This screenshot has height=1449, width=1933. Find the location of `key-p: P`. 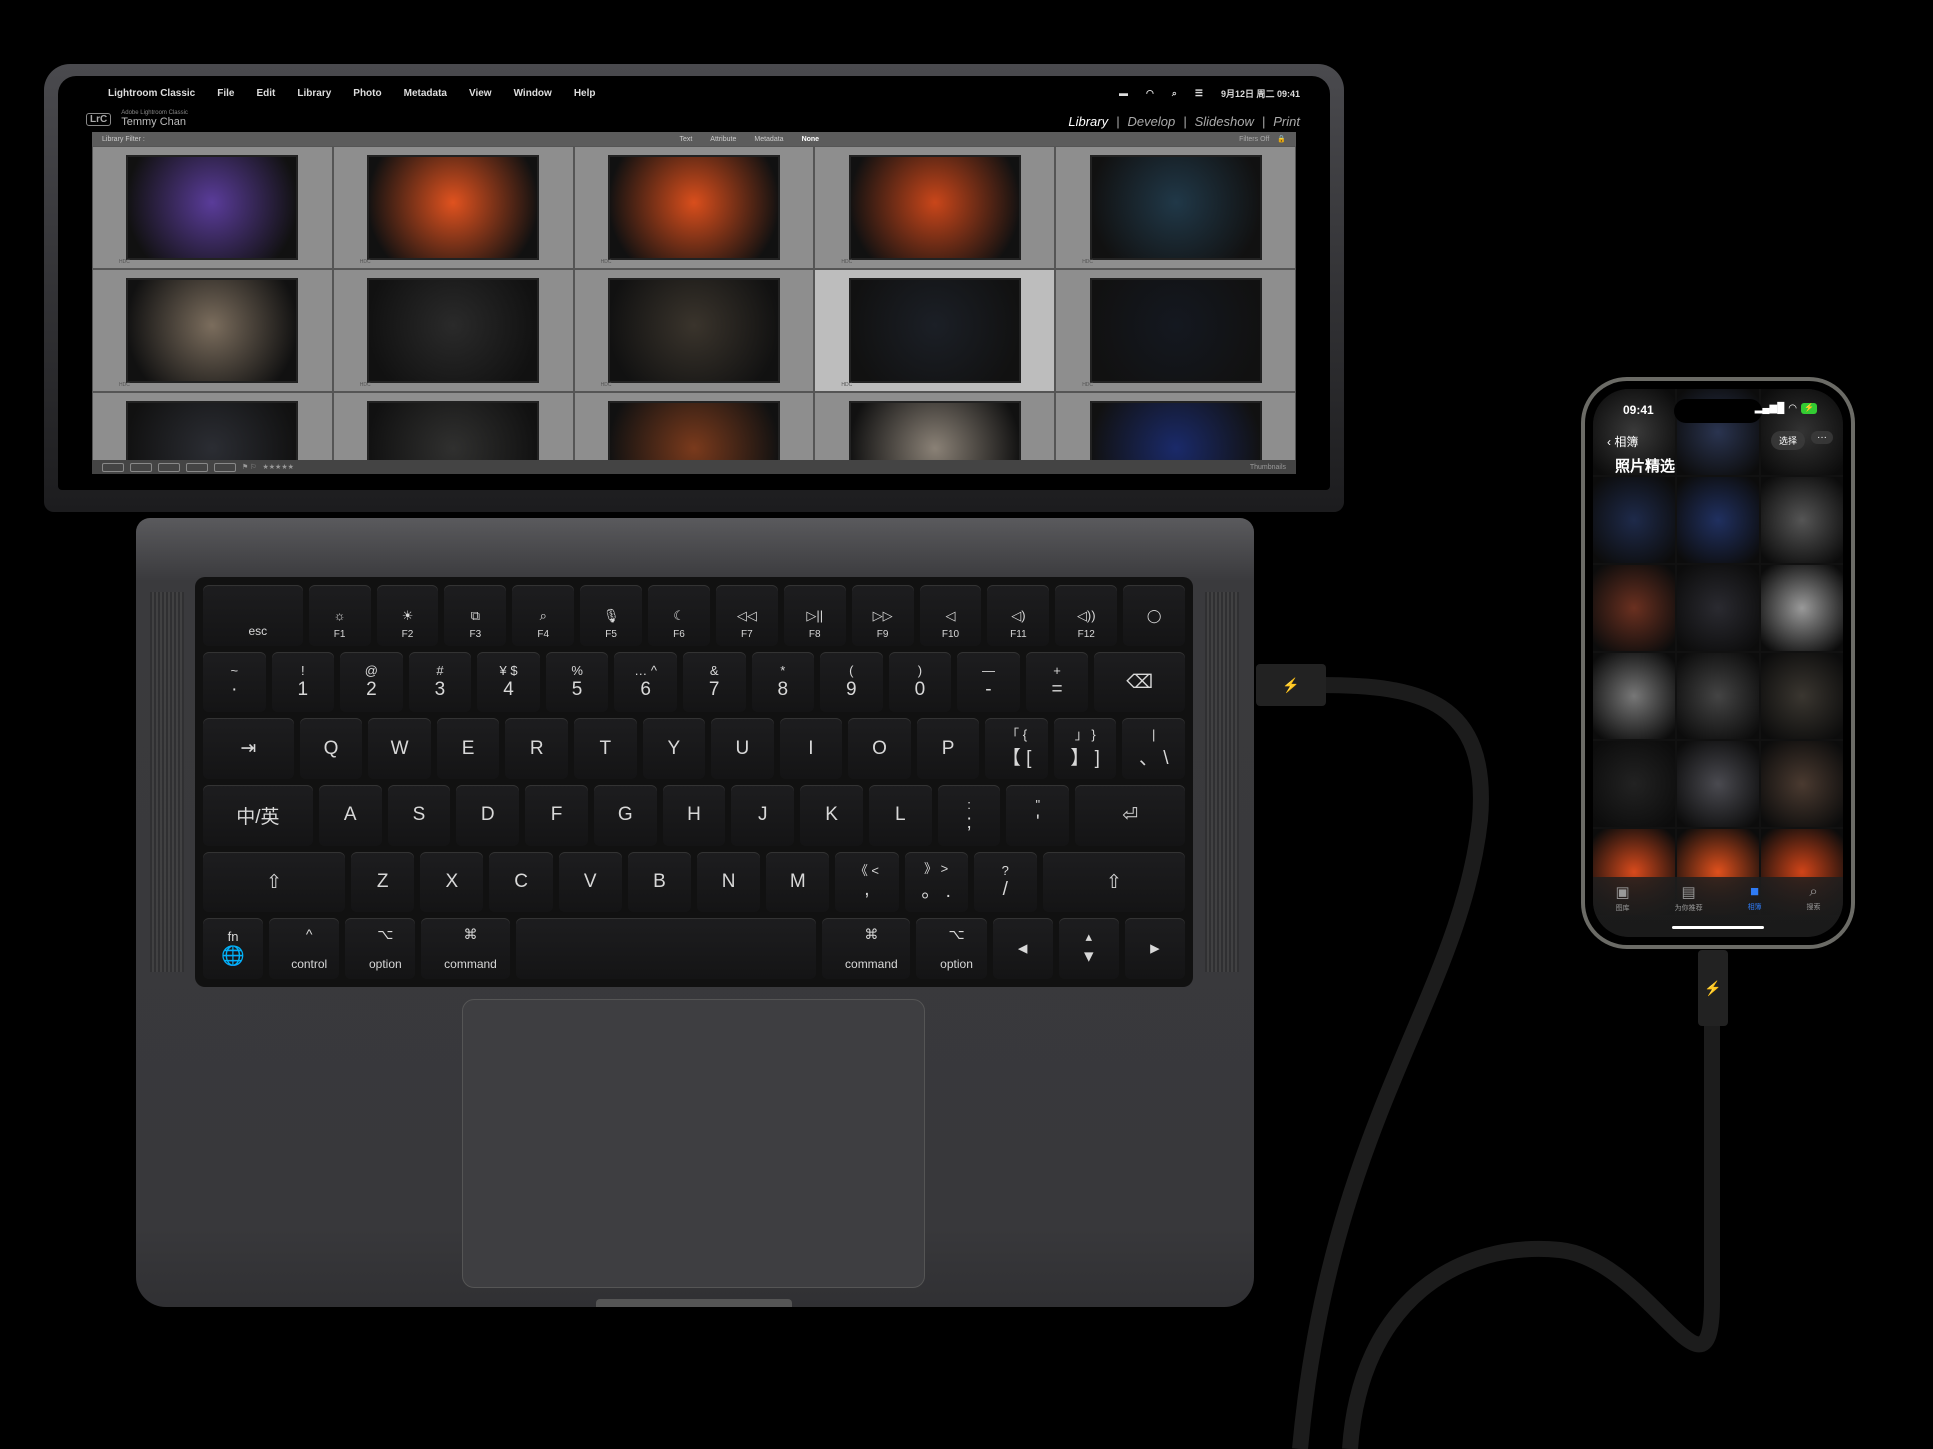

key-p: P is located at coordinates (948, 749).